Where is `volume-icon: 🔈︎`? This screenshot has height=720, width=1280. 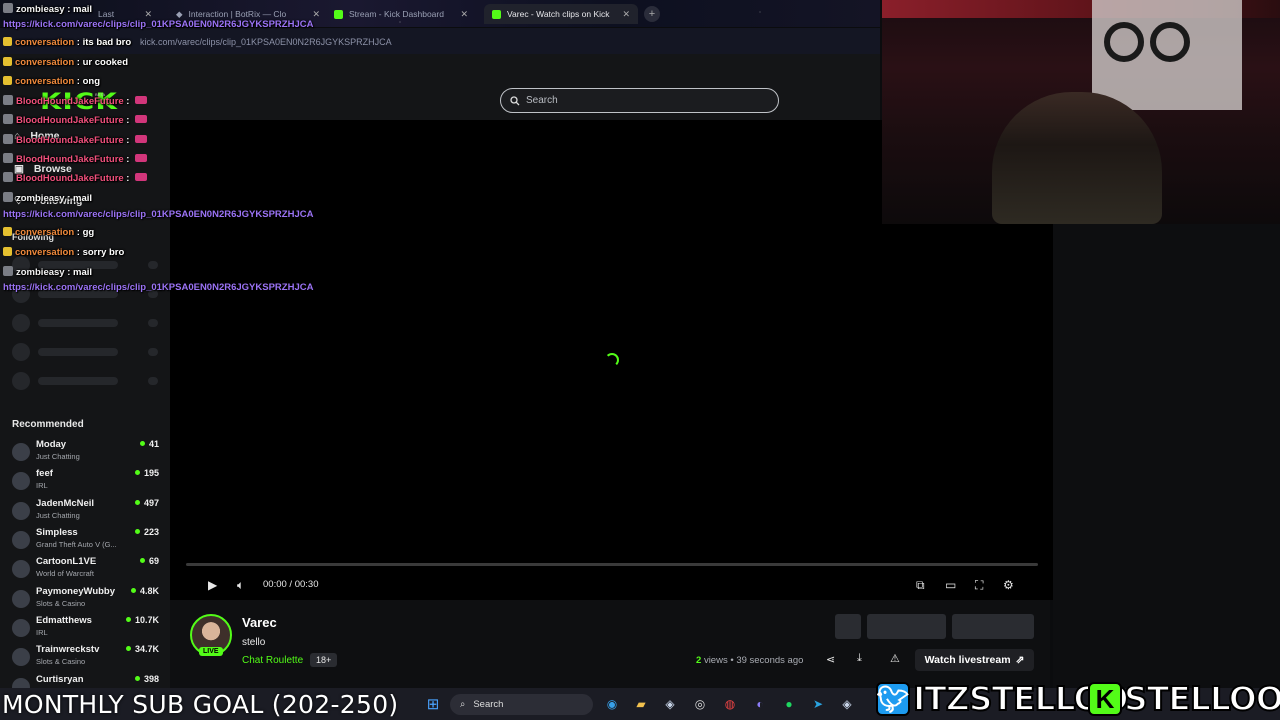 volume-icon: 🔈︎ is located at coordinates (240, 585).